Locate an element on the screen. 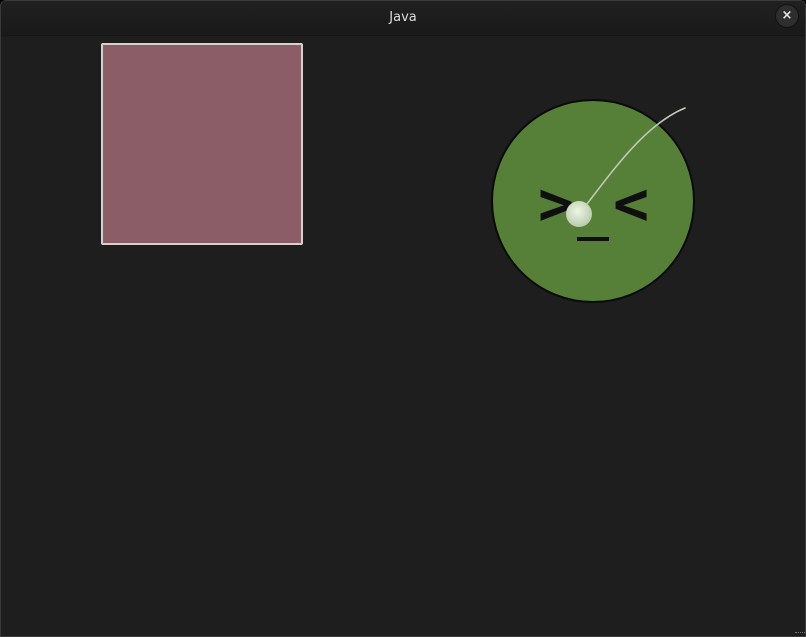 The image size is (806, 637). face-mouth is located at coordinates (593, 239).